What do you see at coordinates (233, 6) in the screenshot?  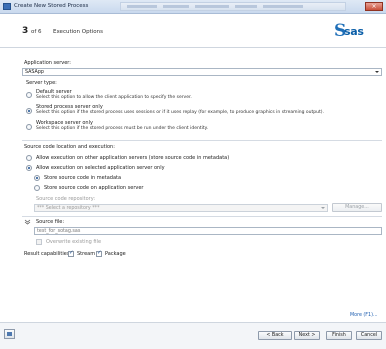 I see `background-window-strip` at bounding box center [233, 6].